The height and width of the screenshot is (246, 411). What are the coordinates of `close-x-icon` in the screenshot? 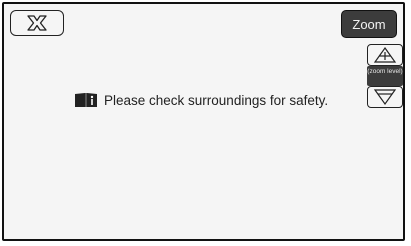 It's located at (37, 23).